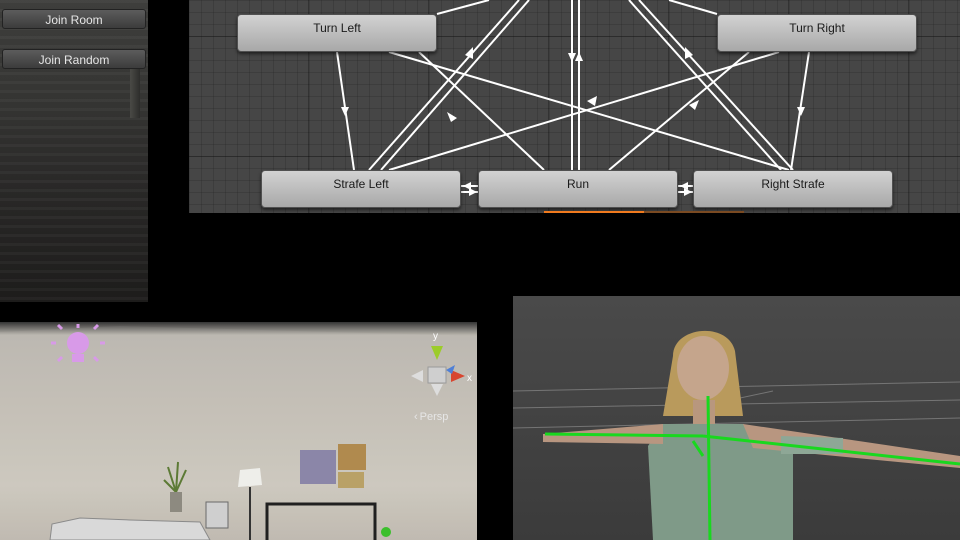 Image resolution: width=960 pixels, height=540 pixels. What do you see at coordinates (793, 189) in the screenshot?
I see `state-right-strafe: Right Strafe` at bounding box center [793, 189].